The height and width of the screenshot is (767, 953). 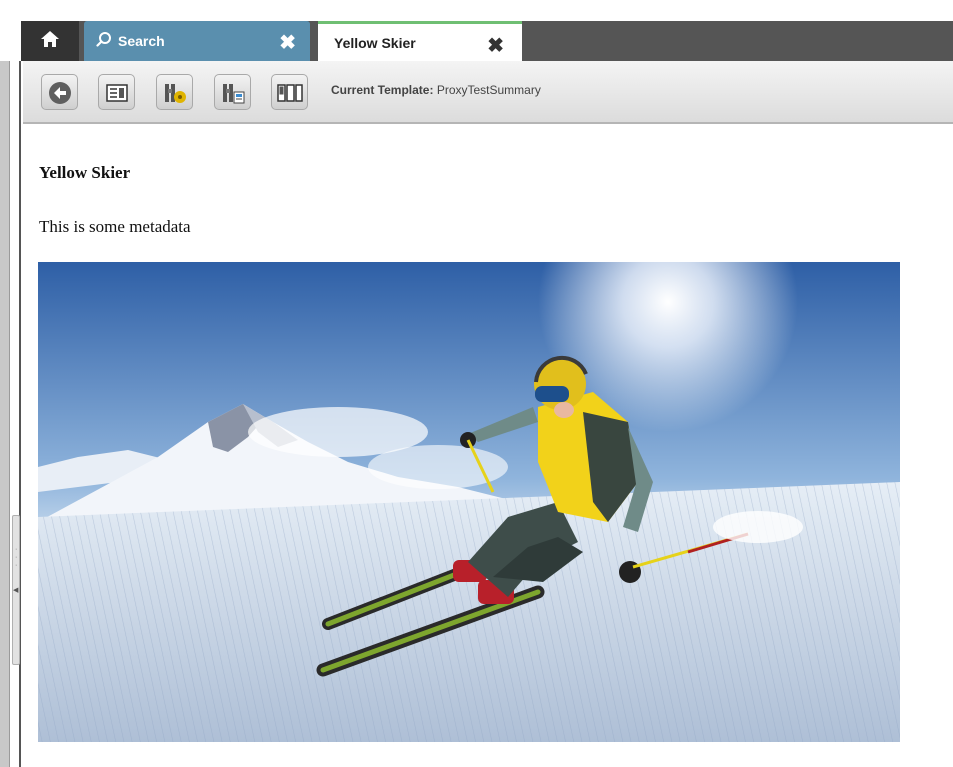 I want to click on current-template-indicator: Current Template: ProxyTestSummary, so click(x=436, y=90).